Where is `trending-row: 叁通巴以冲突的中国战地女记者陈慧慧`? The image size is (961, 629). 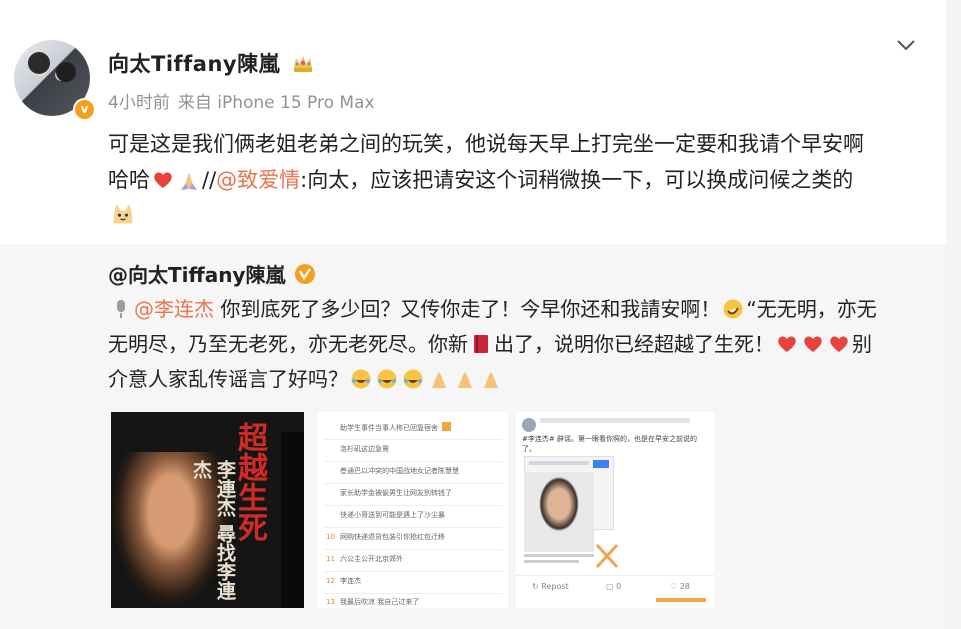 trending-row: 叁通巴以冲突的中国战地女记者陈慧慧 is located at coordinates (392, 471).